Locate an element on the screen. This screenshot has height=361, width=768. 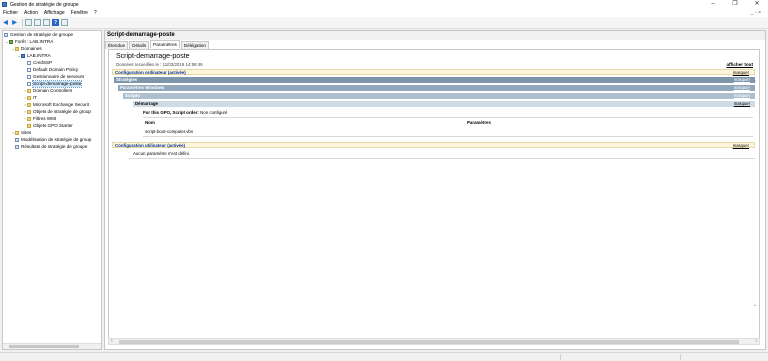
scroll-down-icon: ⌄ is located at coordinates (755, 305).